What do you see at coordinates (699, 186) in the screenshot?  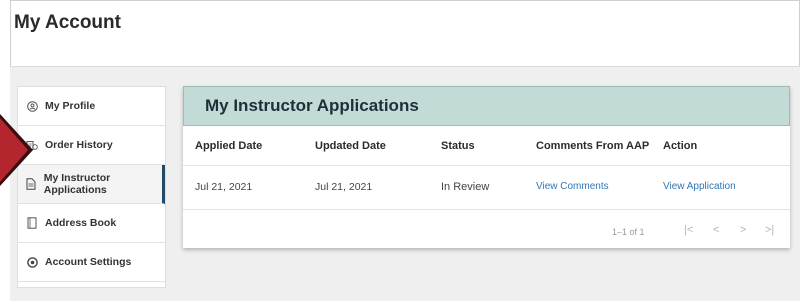 I see `view-application-link: View Application` at bounding box center [699, 186].